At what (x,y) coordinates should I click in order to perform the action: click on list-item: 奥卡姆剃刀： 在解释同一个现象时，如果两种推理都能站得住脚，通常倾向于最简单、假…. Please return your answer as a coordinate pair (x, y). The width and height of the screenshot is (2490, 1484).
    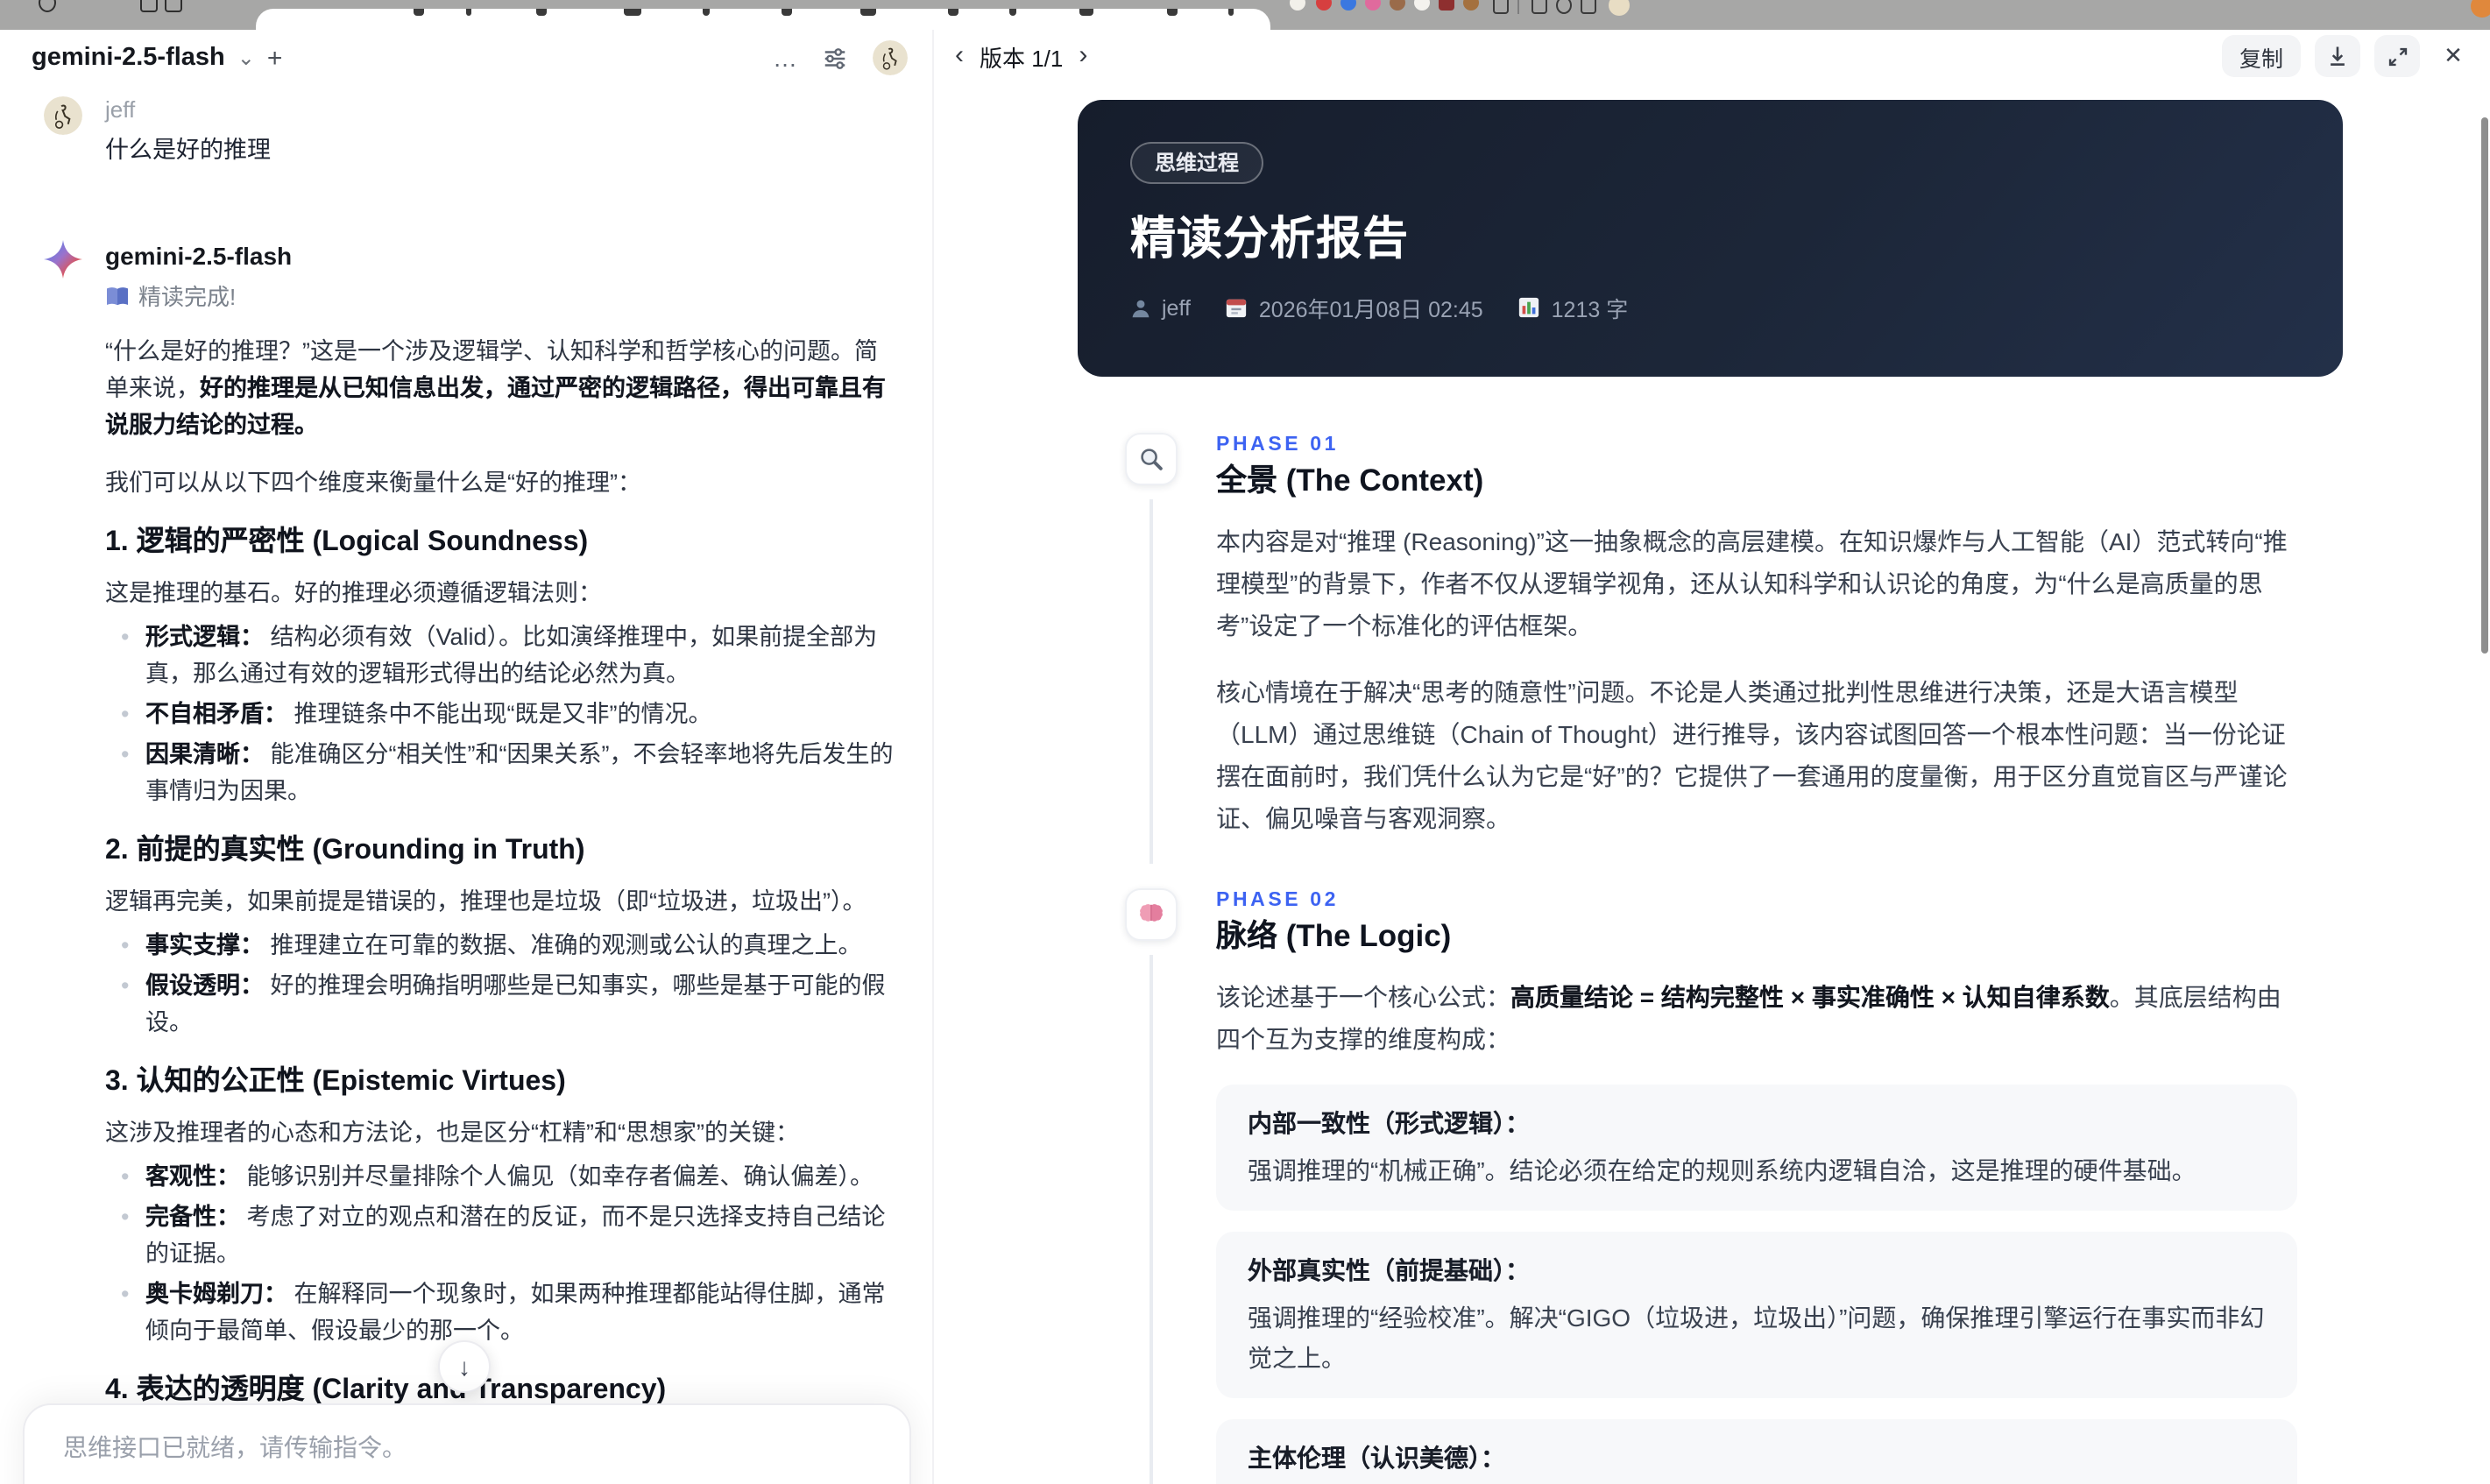
    Looking at the image, I should click on (499, 1312).